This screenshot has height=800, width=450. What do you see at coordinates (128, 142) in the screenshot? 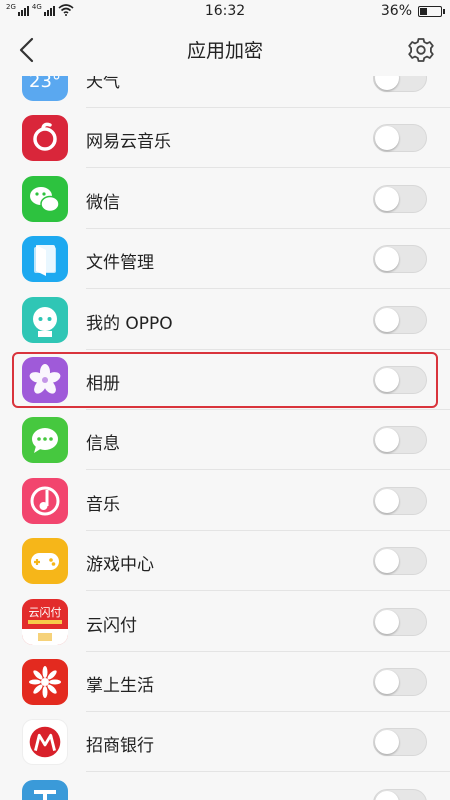
I see `app-name: 网易云音乐` at bounding box center [128, 142].